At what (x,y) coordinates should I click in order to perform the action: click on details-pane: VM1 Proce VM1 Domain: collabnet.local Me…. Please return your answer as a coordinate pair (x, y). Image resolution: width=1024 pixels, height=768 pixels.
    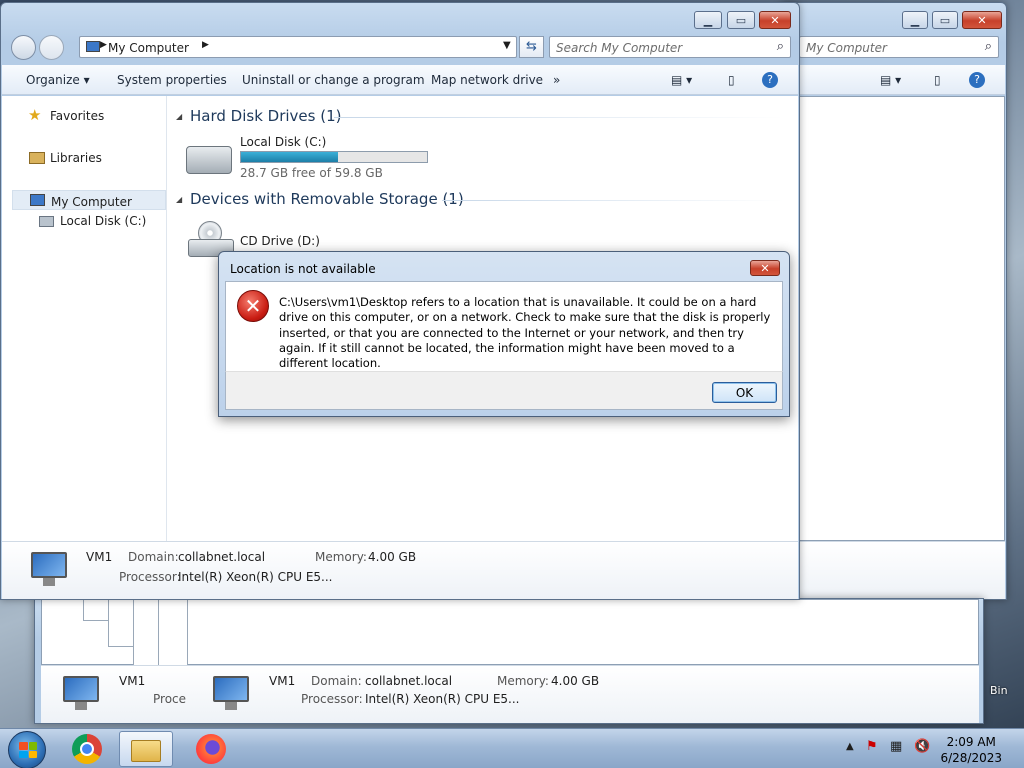
    Looking at the image, I should click on (510, 694).